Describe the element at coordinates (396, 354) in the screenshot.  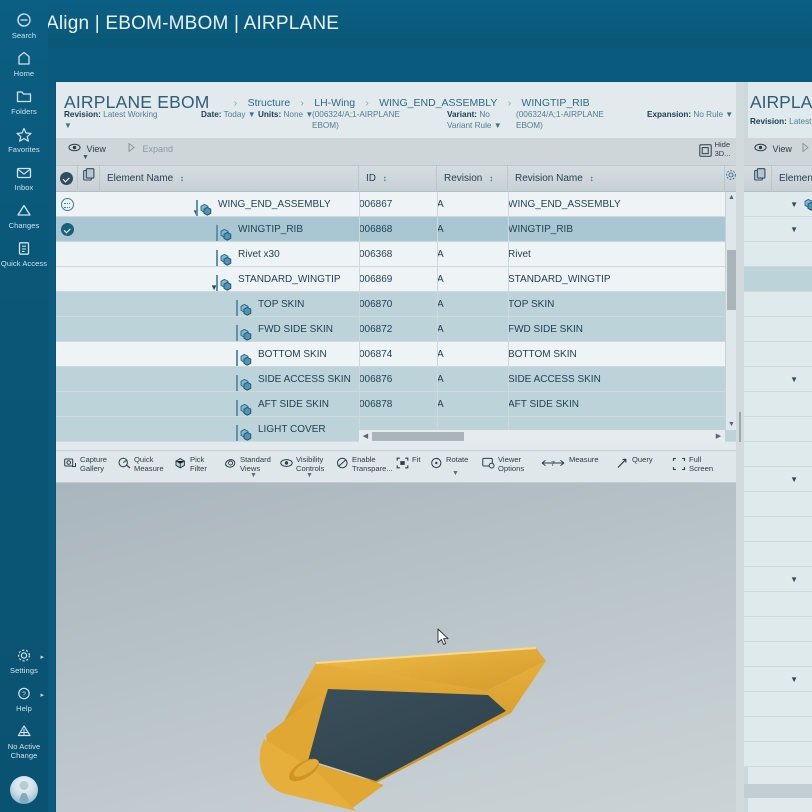
I see `table-row: BOTTOM SKIN 006874 A BOTTOM SKIN` at that location.